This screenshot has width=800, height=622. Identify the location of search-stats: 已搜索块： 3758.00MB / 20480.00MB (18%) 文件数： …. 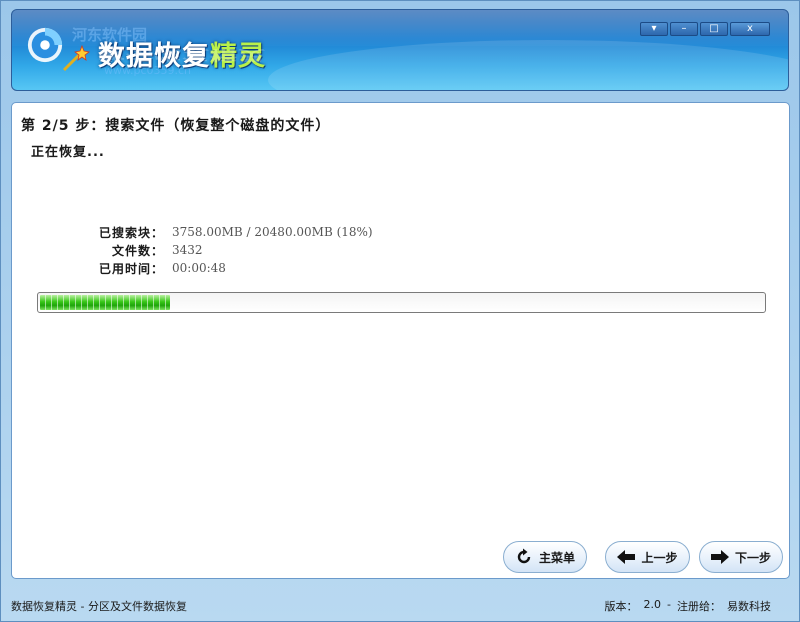
(225, 250).